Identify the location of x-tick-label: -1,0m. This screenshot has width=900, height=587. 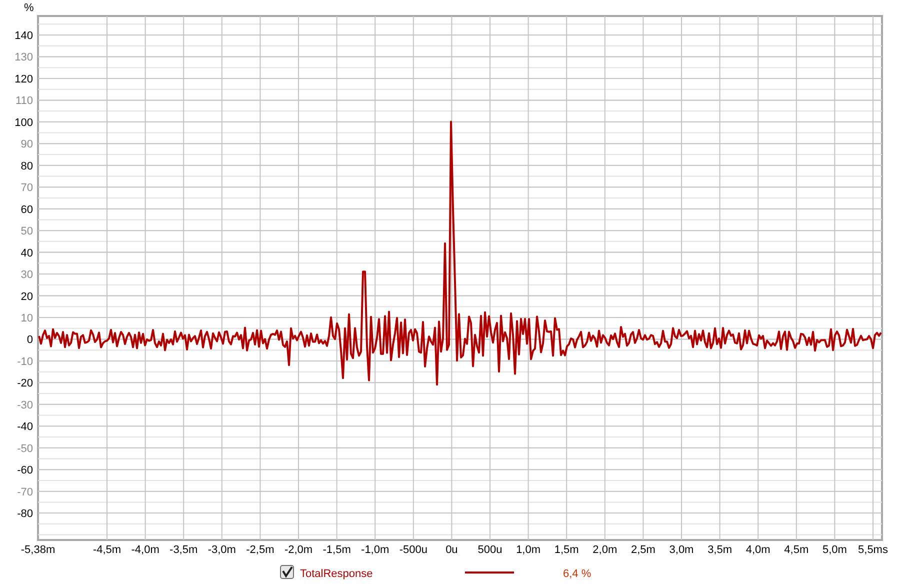
(375, 550).